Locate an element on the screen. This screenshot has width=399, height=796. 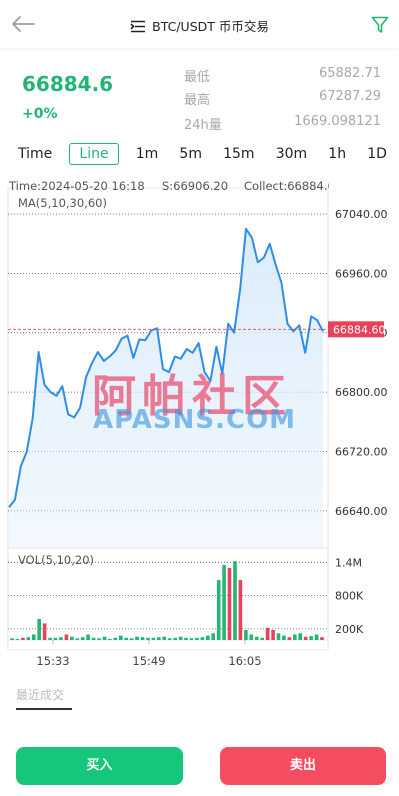
high-label: 最高 is located at coordinates (197, 100).